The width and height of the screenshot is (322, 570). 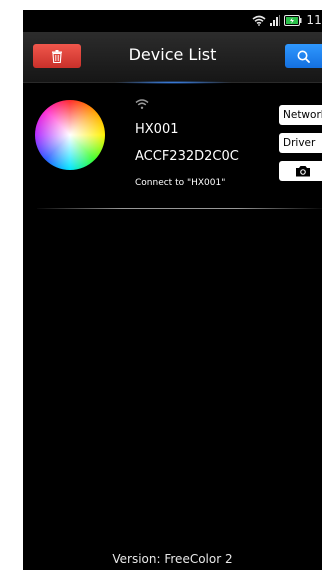 I want to click on color-wheel-icon, so click(x=70, y=135).